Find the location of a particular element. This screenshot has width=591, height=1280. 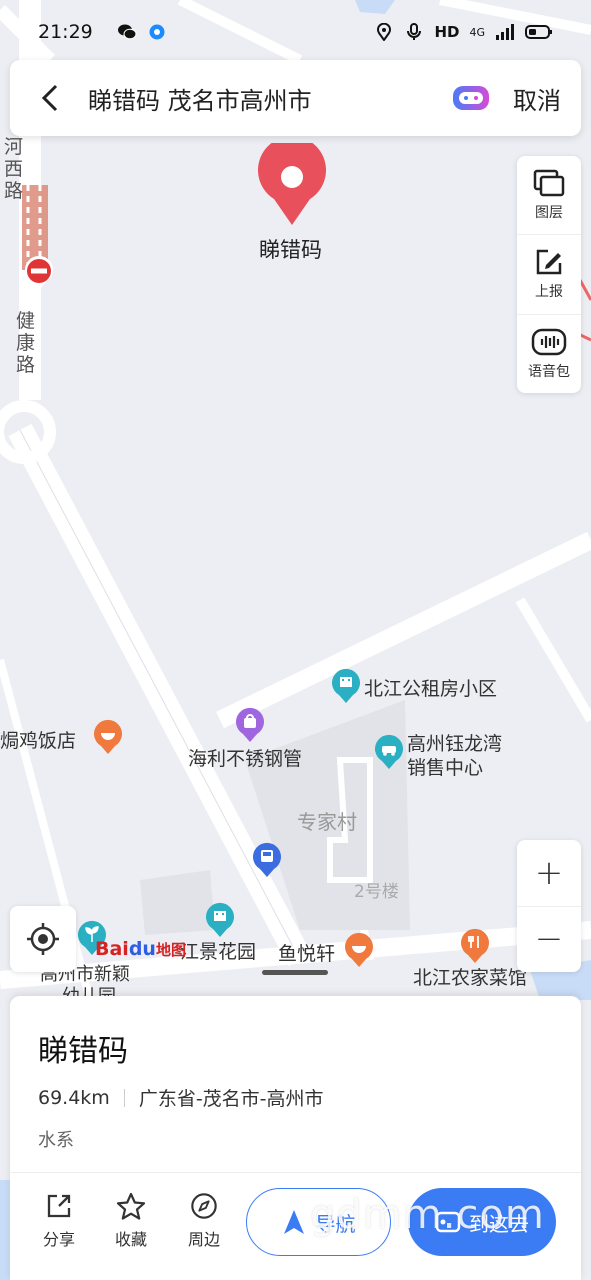

location-icon is located at coordinates (384, 32).